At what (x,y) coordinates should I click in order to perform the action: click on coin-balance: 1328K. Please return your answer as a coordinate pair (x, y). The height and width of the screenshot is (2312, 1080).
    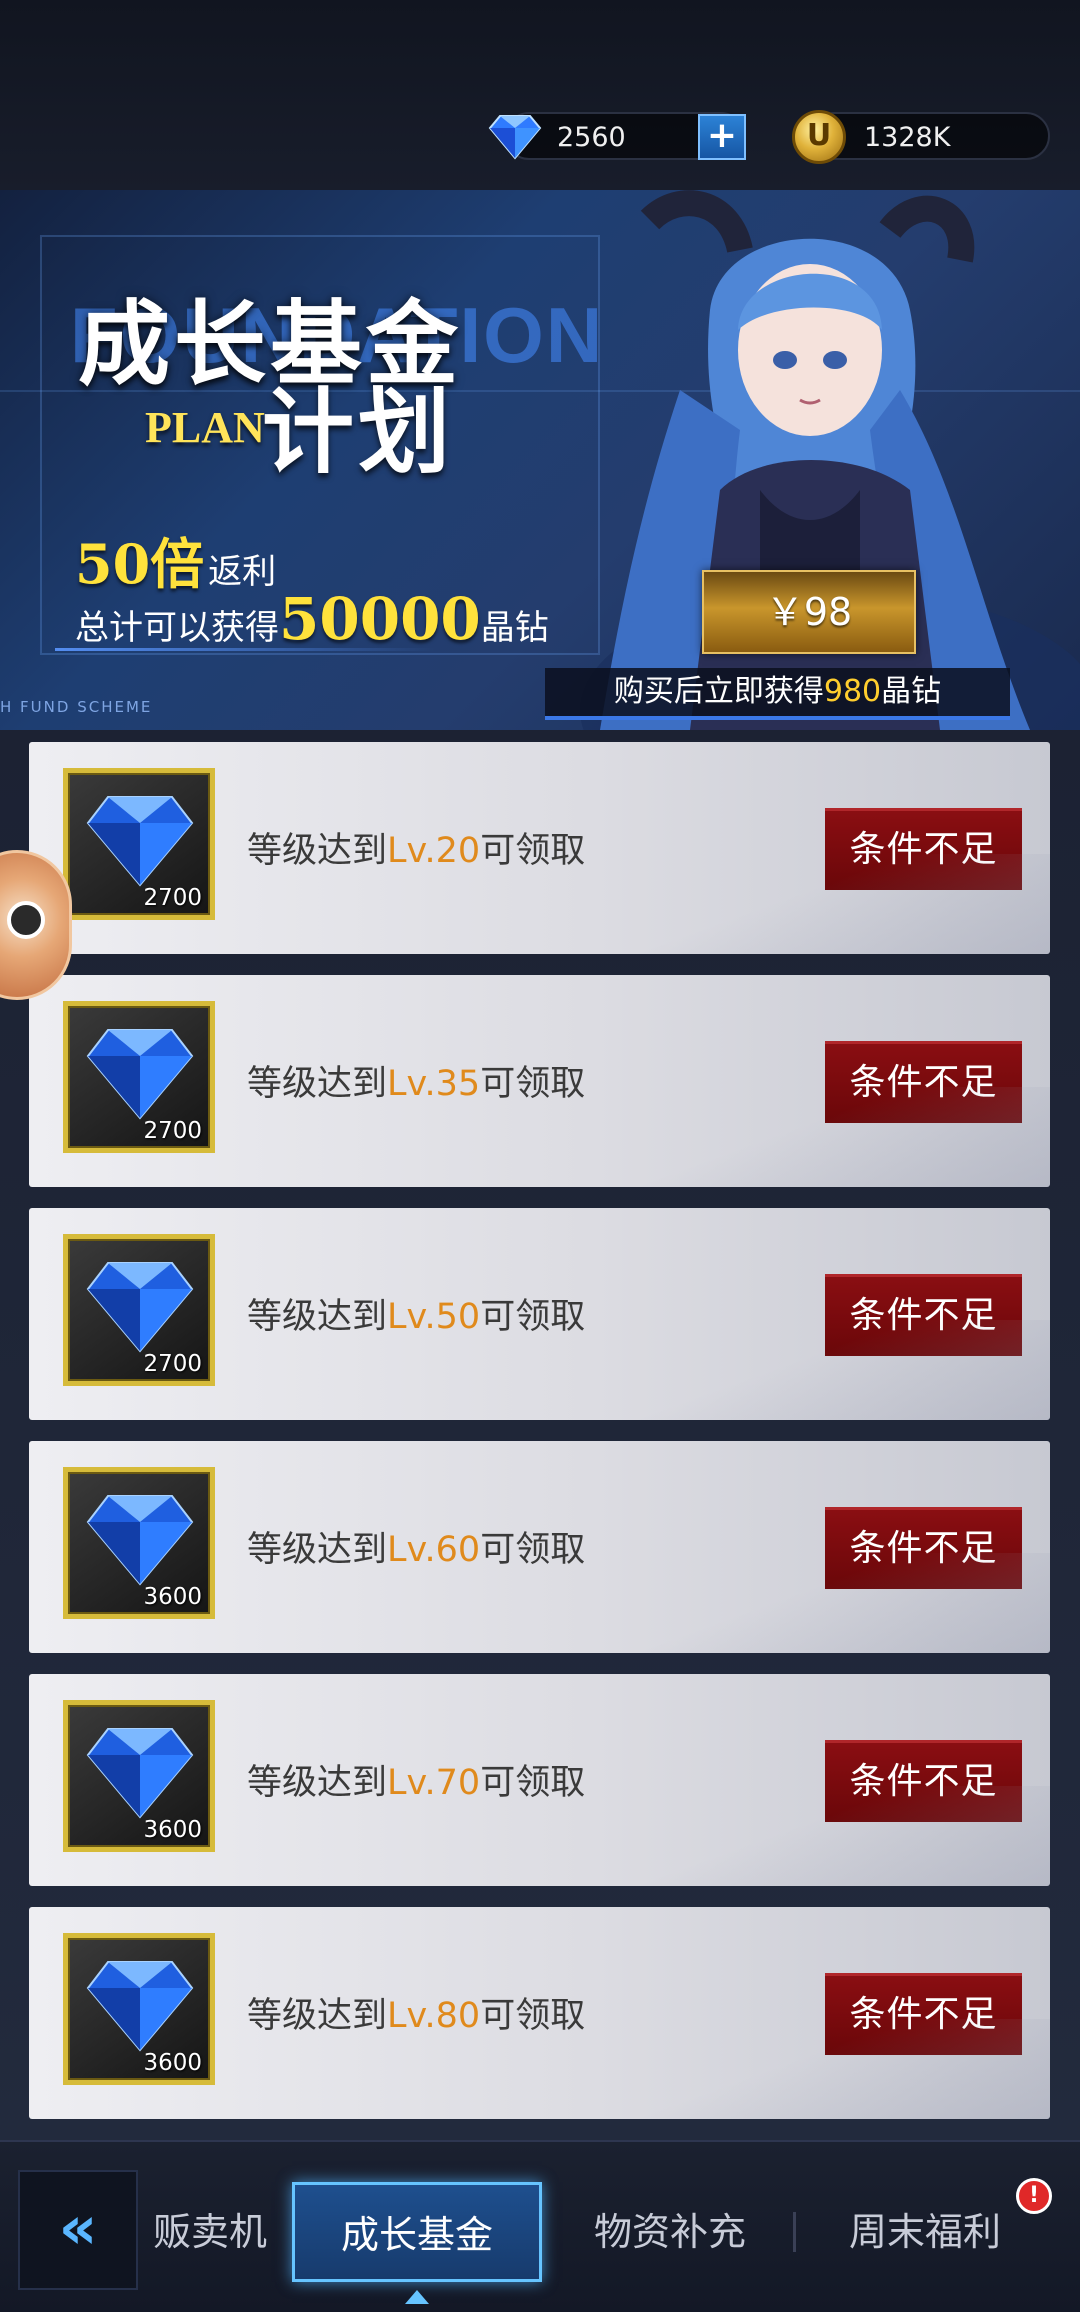
    Looking at the image, I should click on (930, 136).